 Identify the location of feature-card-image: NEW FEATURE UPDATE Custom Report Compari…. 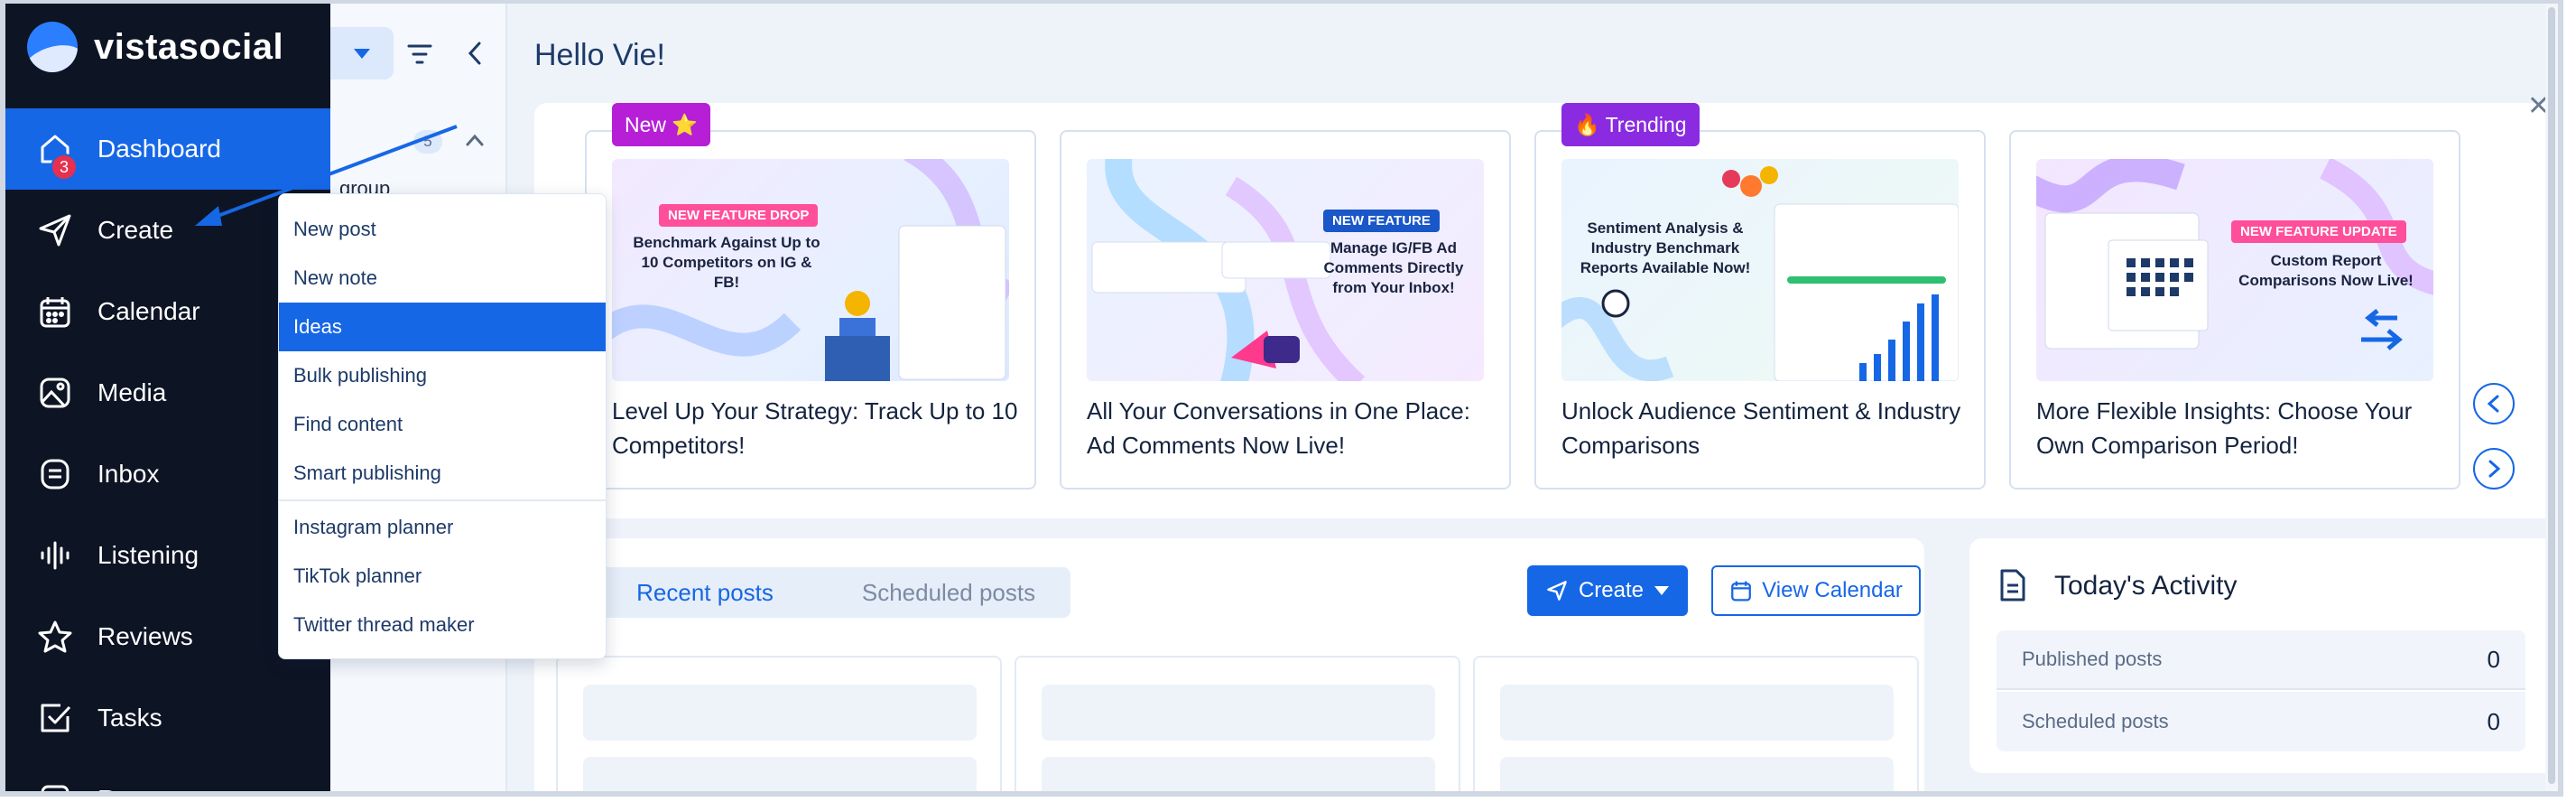
(2235, 270).